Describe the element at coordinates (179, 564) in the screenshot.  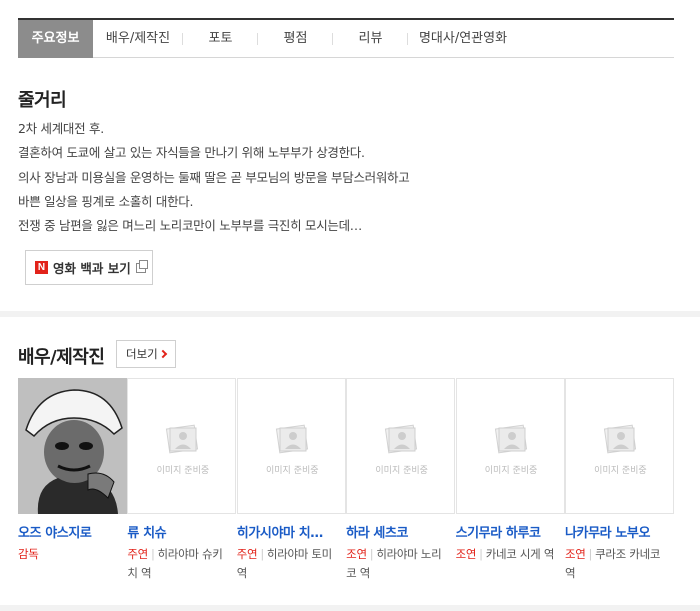
I see `cast-role: 주연 | 히라야마 슈키치 역` at that location.